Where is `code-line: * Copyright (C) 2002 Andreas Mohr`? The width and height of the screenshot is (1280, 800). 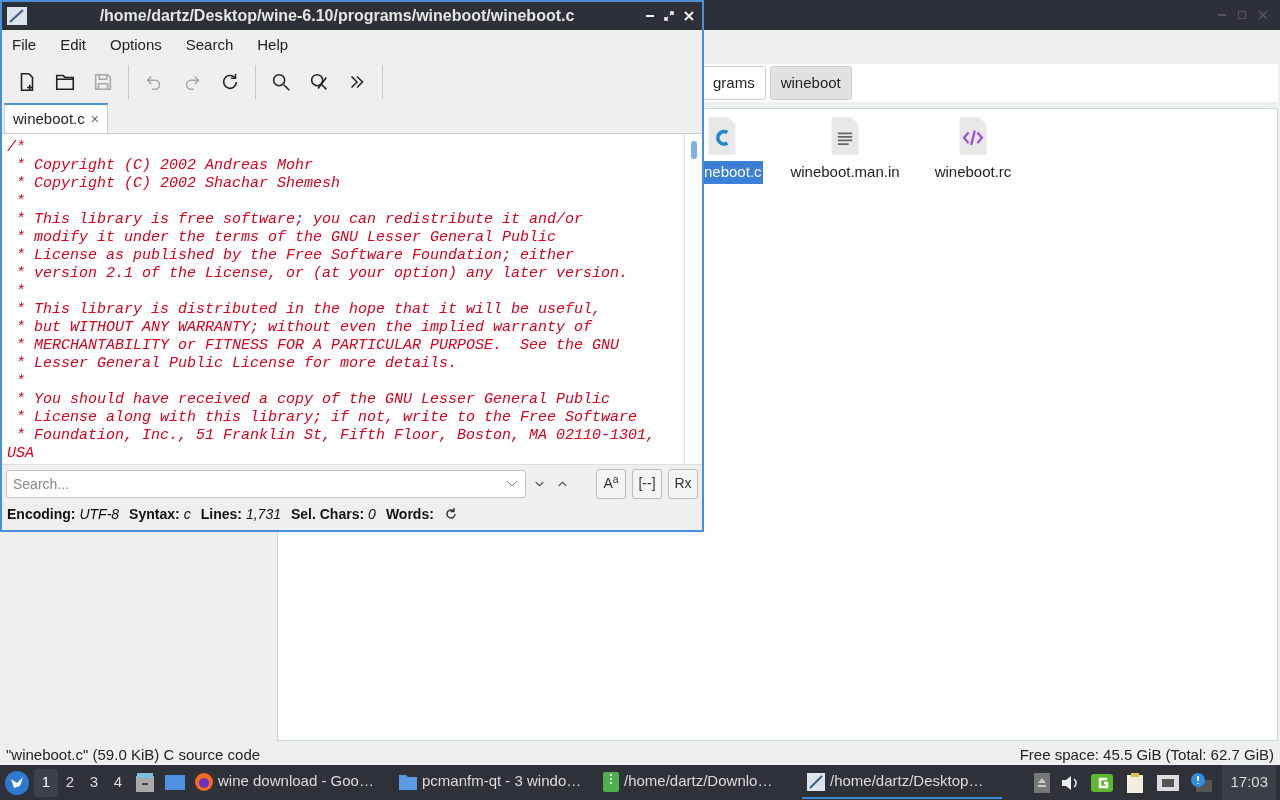 code-line: * Copyright (C) 2002 Andreas Mohr is located at coordinates (164, 166).